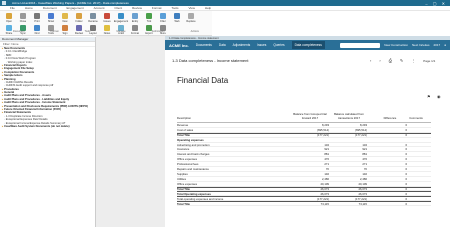 This screenshot has width=450, height=240. I want to click on ribbon-button-print: Print, so click(37, 18).